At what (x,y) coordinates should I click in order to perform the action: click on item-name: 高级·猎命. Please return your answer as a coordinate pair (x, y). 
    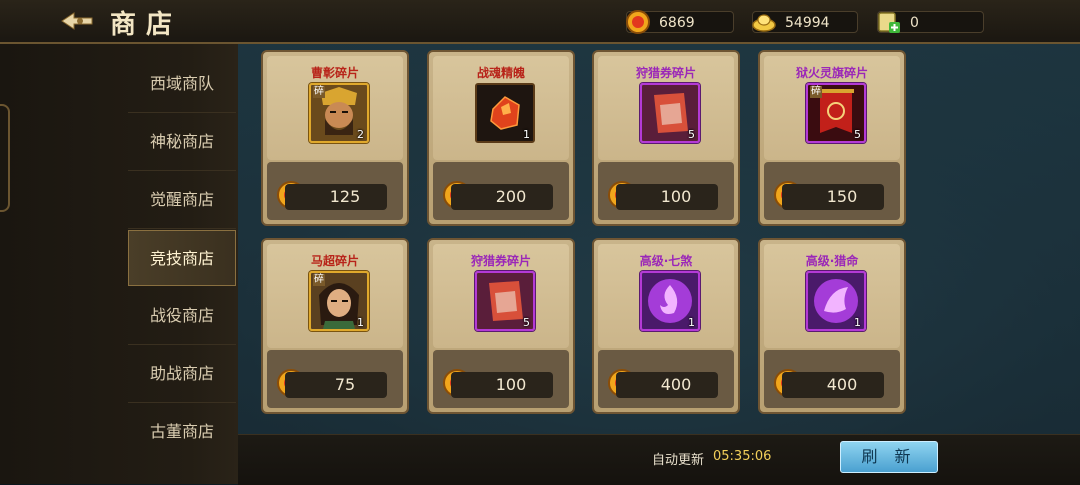
    Looking at the image, I should click on (832, 261).